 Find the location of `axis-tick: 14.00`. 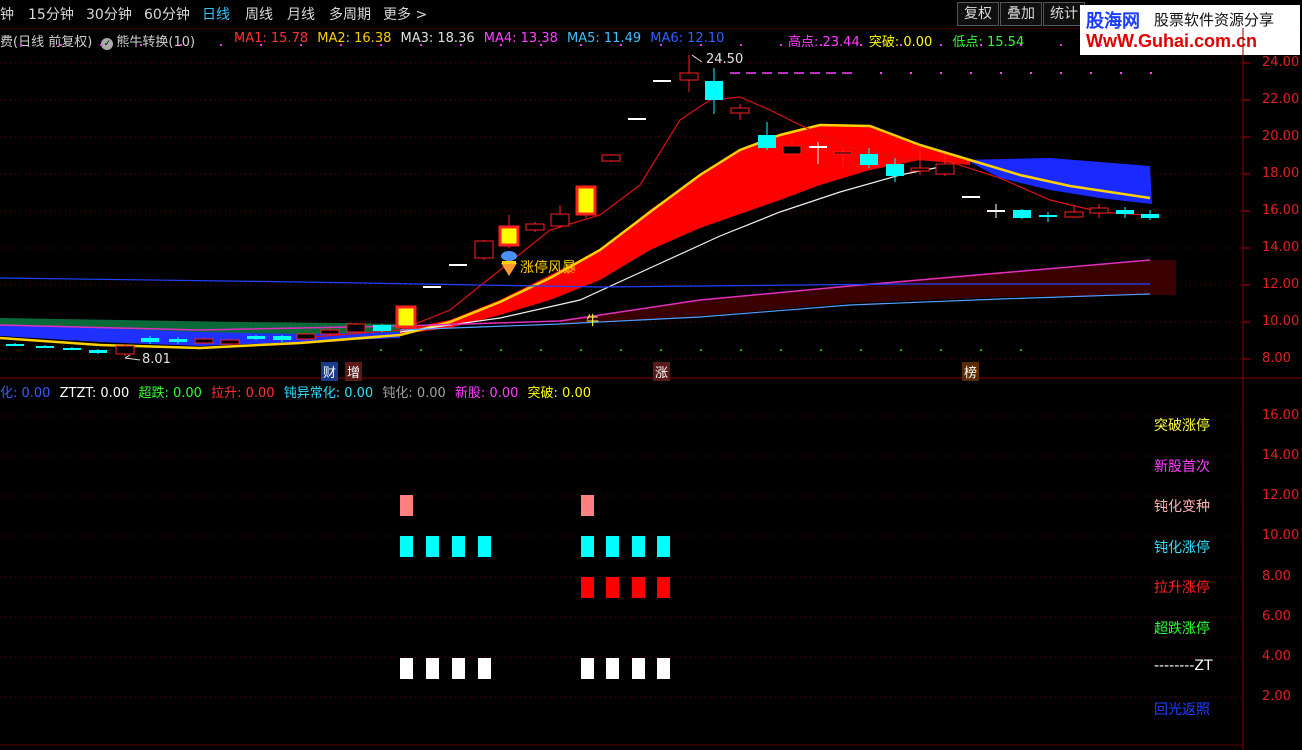

axis-tick: 14.00 is located at coordinates (1281, 247).